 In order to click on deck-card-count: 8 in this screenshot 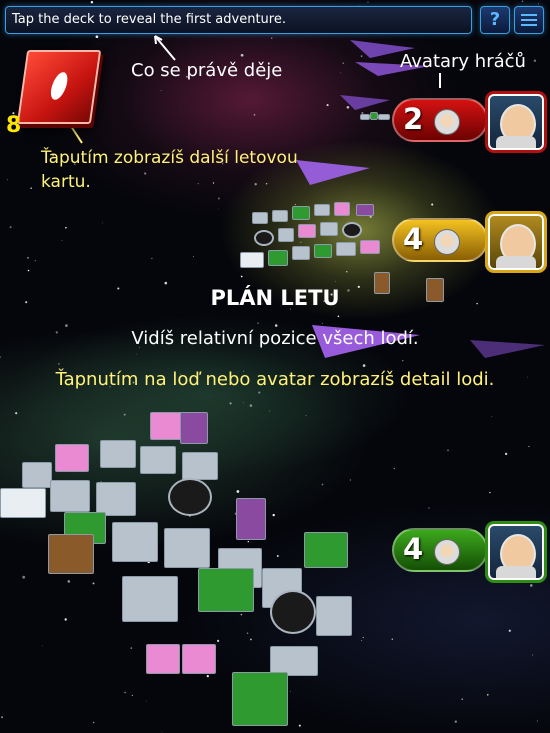, I will do `click(14, 125)`.